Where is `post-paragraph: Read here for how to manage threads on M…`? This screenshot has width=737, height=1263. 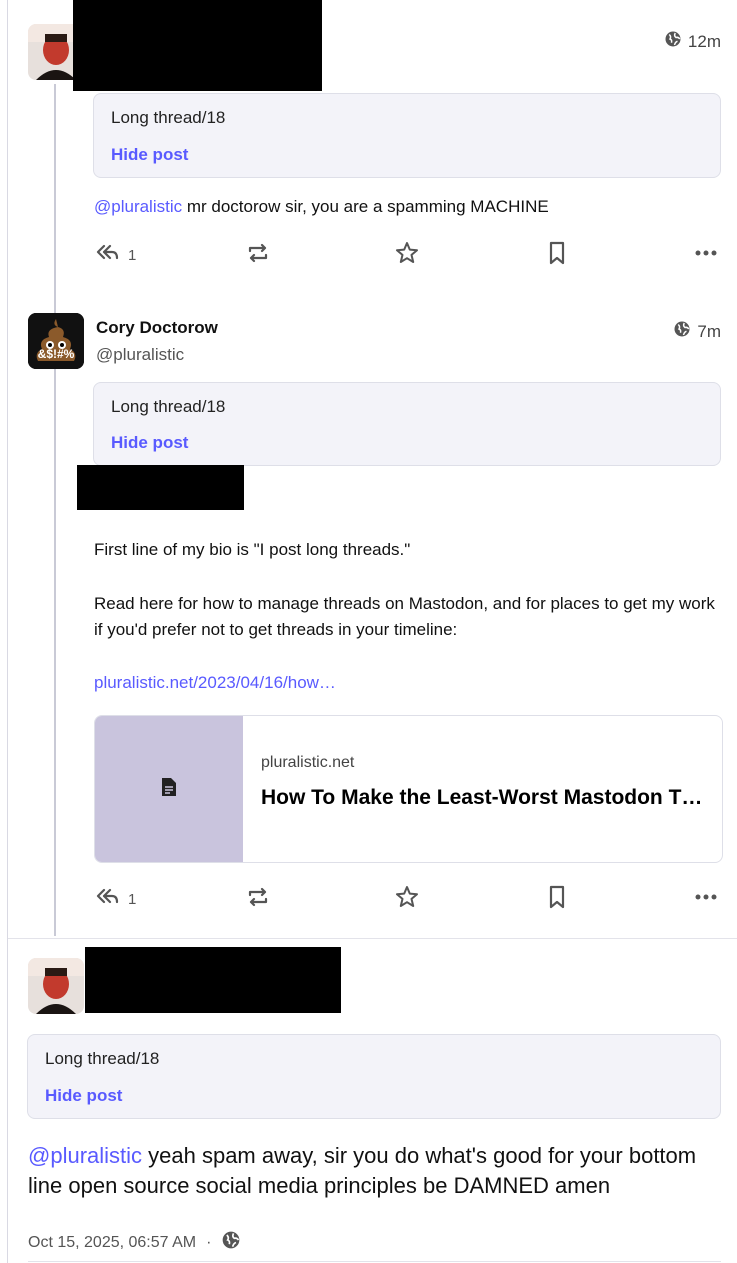 post-paragraph: Read here for how to manage threads on M… is located at coordinates (404, 616).